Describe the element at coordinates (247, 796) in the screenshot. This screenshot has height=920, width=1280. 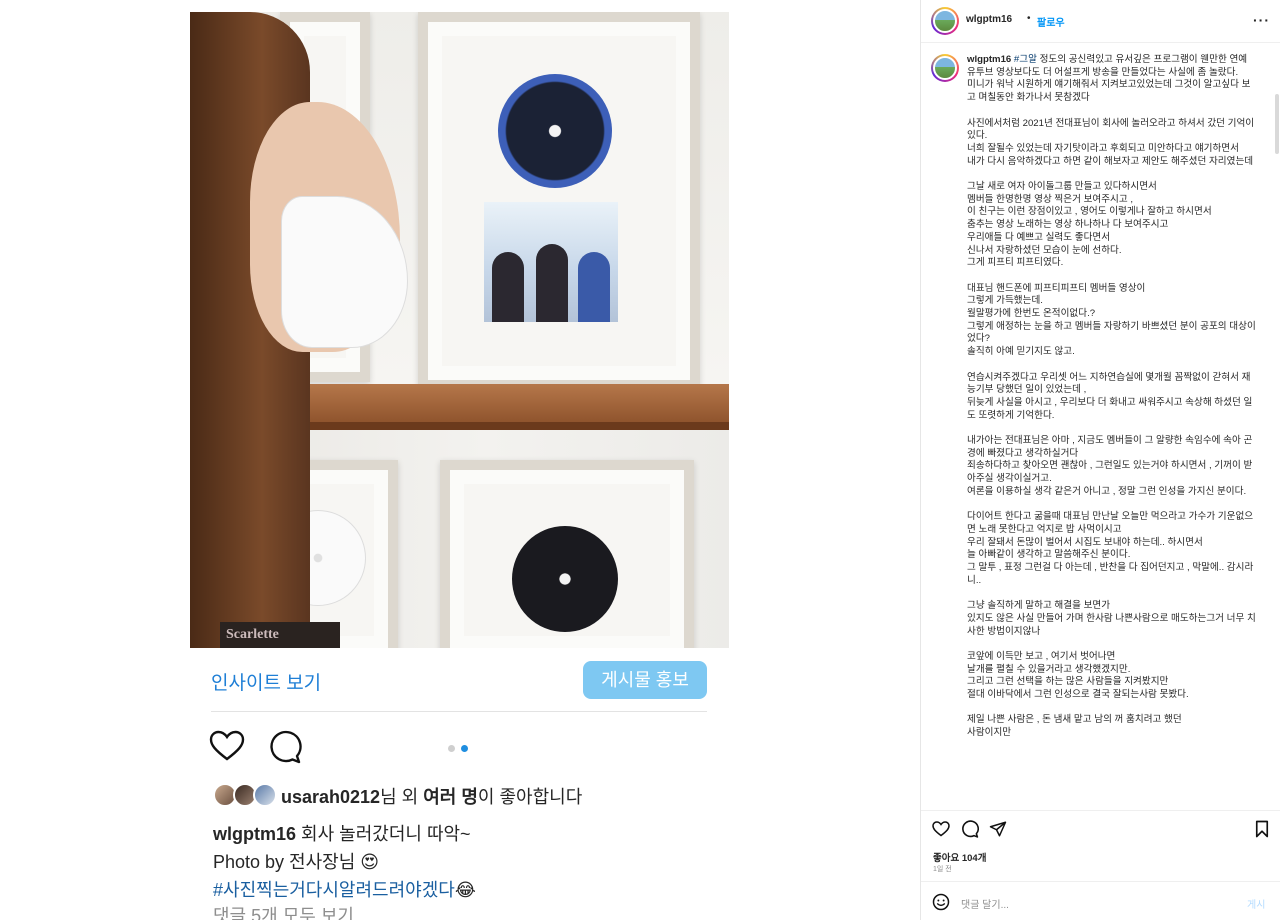
I see `liker-avatars` at that location.